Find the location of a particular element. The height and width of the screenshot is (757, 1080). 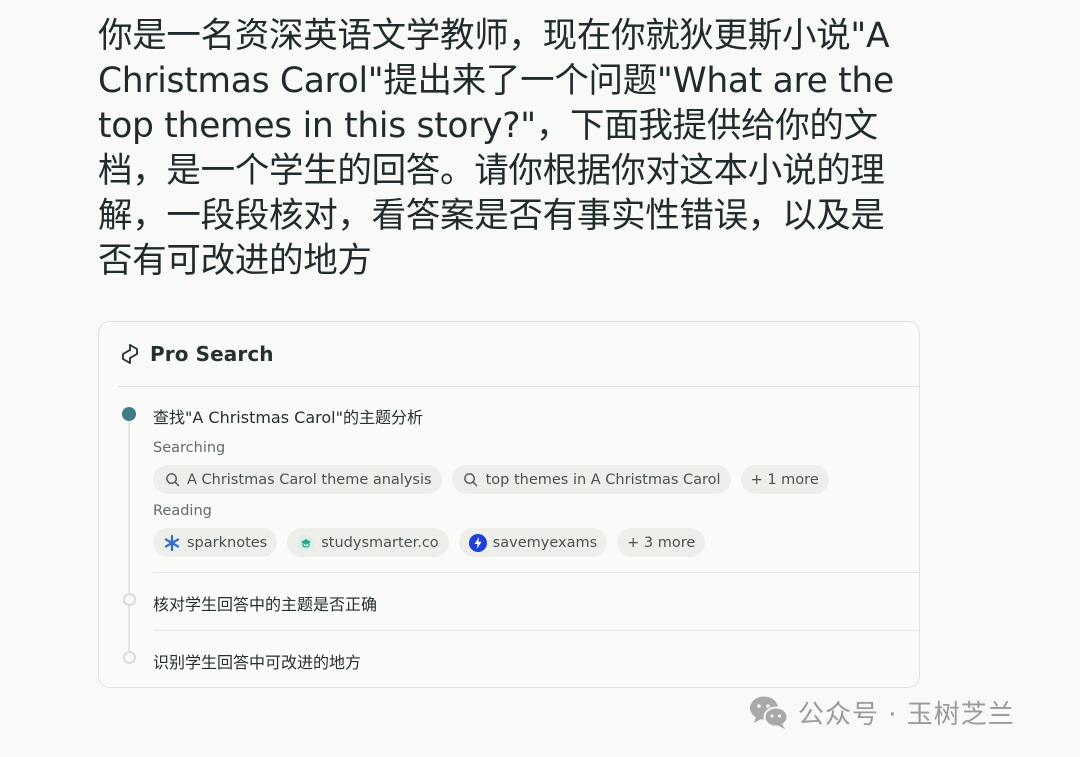

step-active-dot is located at coordinates (129, 414).